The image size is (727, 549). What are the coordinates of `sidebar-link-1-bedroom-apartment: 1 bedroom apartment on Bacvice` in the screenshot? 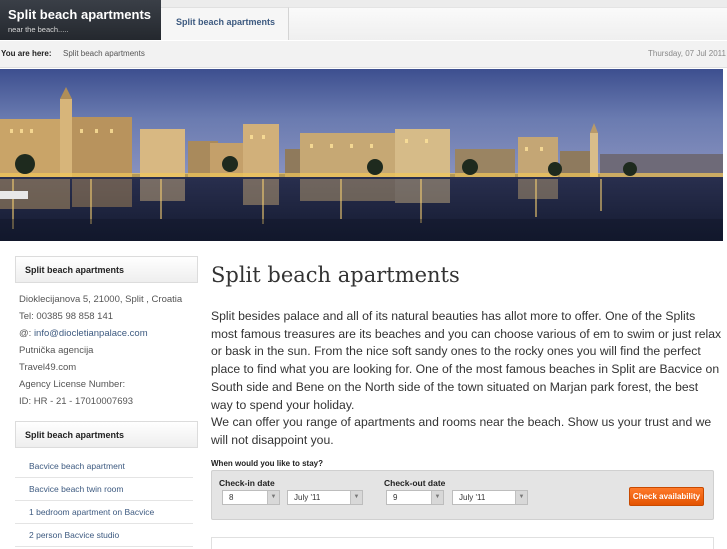 It's located at (104, 512).